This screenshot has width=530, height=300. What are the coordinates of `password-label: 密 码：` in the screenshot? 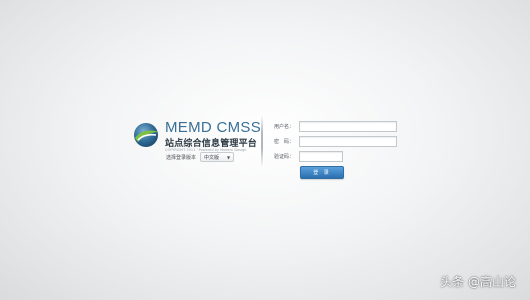 It's located at (284, 142).